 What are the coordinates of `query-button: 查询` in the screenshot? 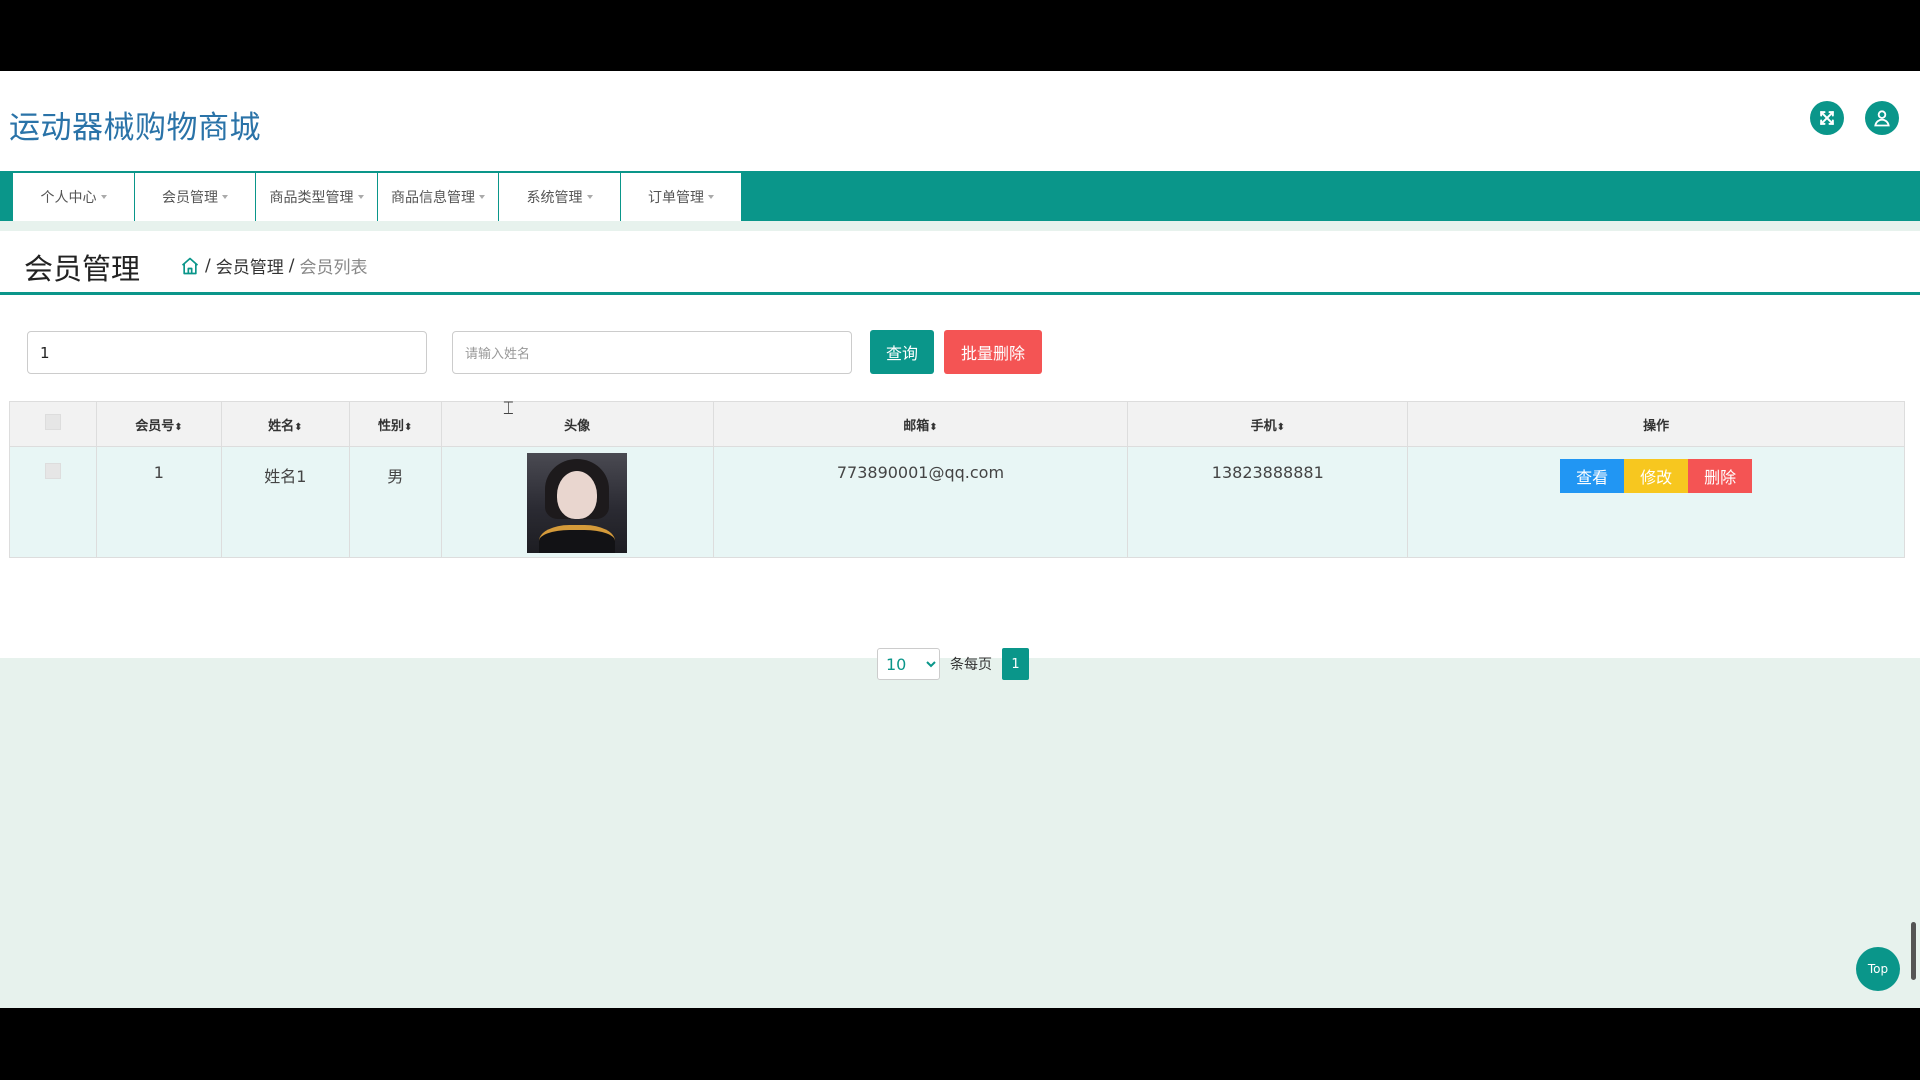 It's located at (902, 352).